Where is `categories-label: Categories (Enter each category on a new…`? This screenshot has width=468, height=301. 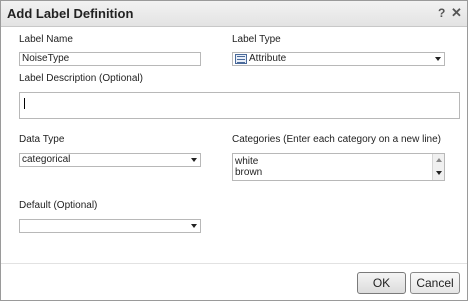
categories-label: Categories (Enter each category on a new… is located at coordinates (337, 139).